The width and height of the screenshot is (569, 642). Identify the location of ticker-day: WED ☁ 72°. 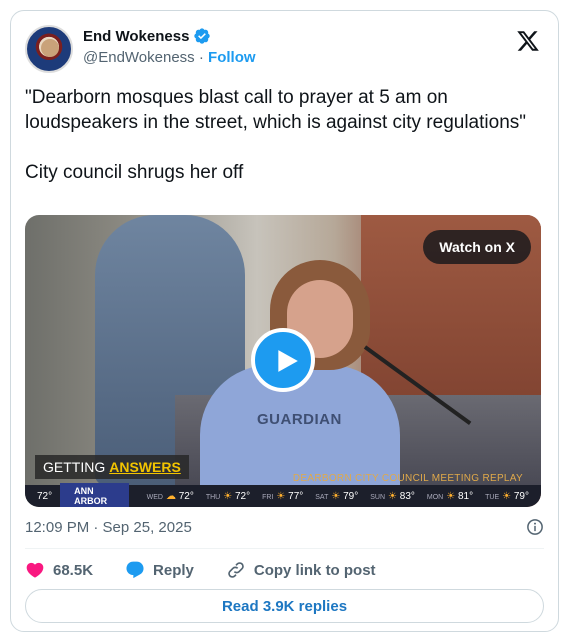
(170, 496).